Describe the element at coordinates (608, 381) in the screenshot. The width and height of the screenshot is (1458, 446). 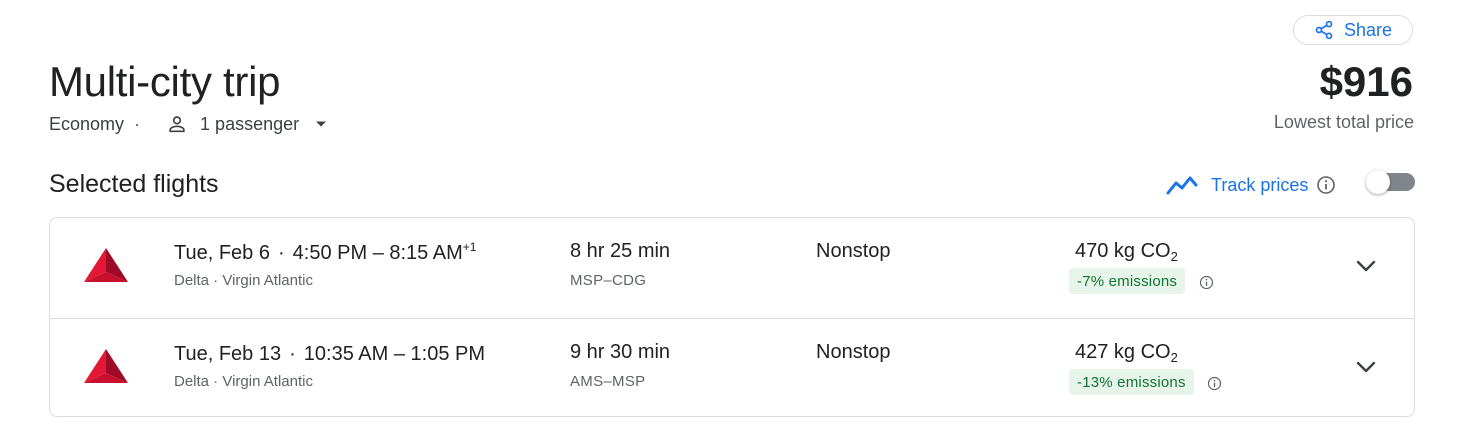
I see `flight-route: AMS–MSP` at that location.